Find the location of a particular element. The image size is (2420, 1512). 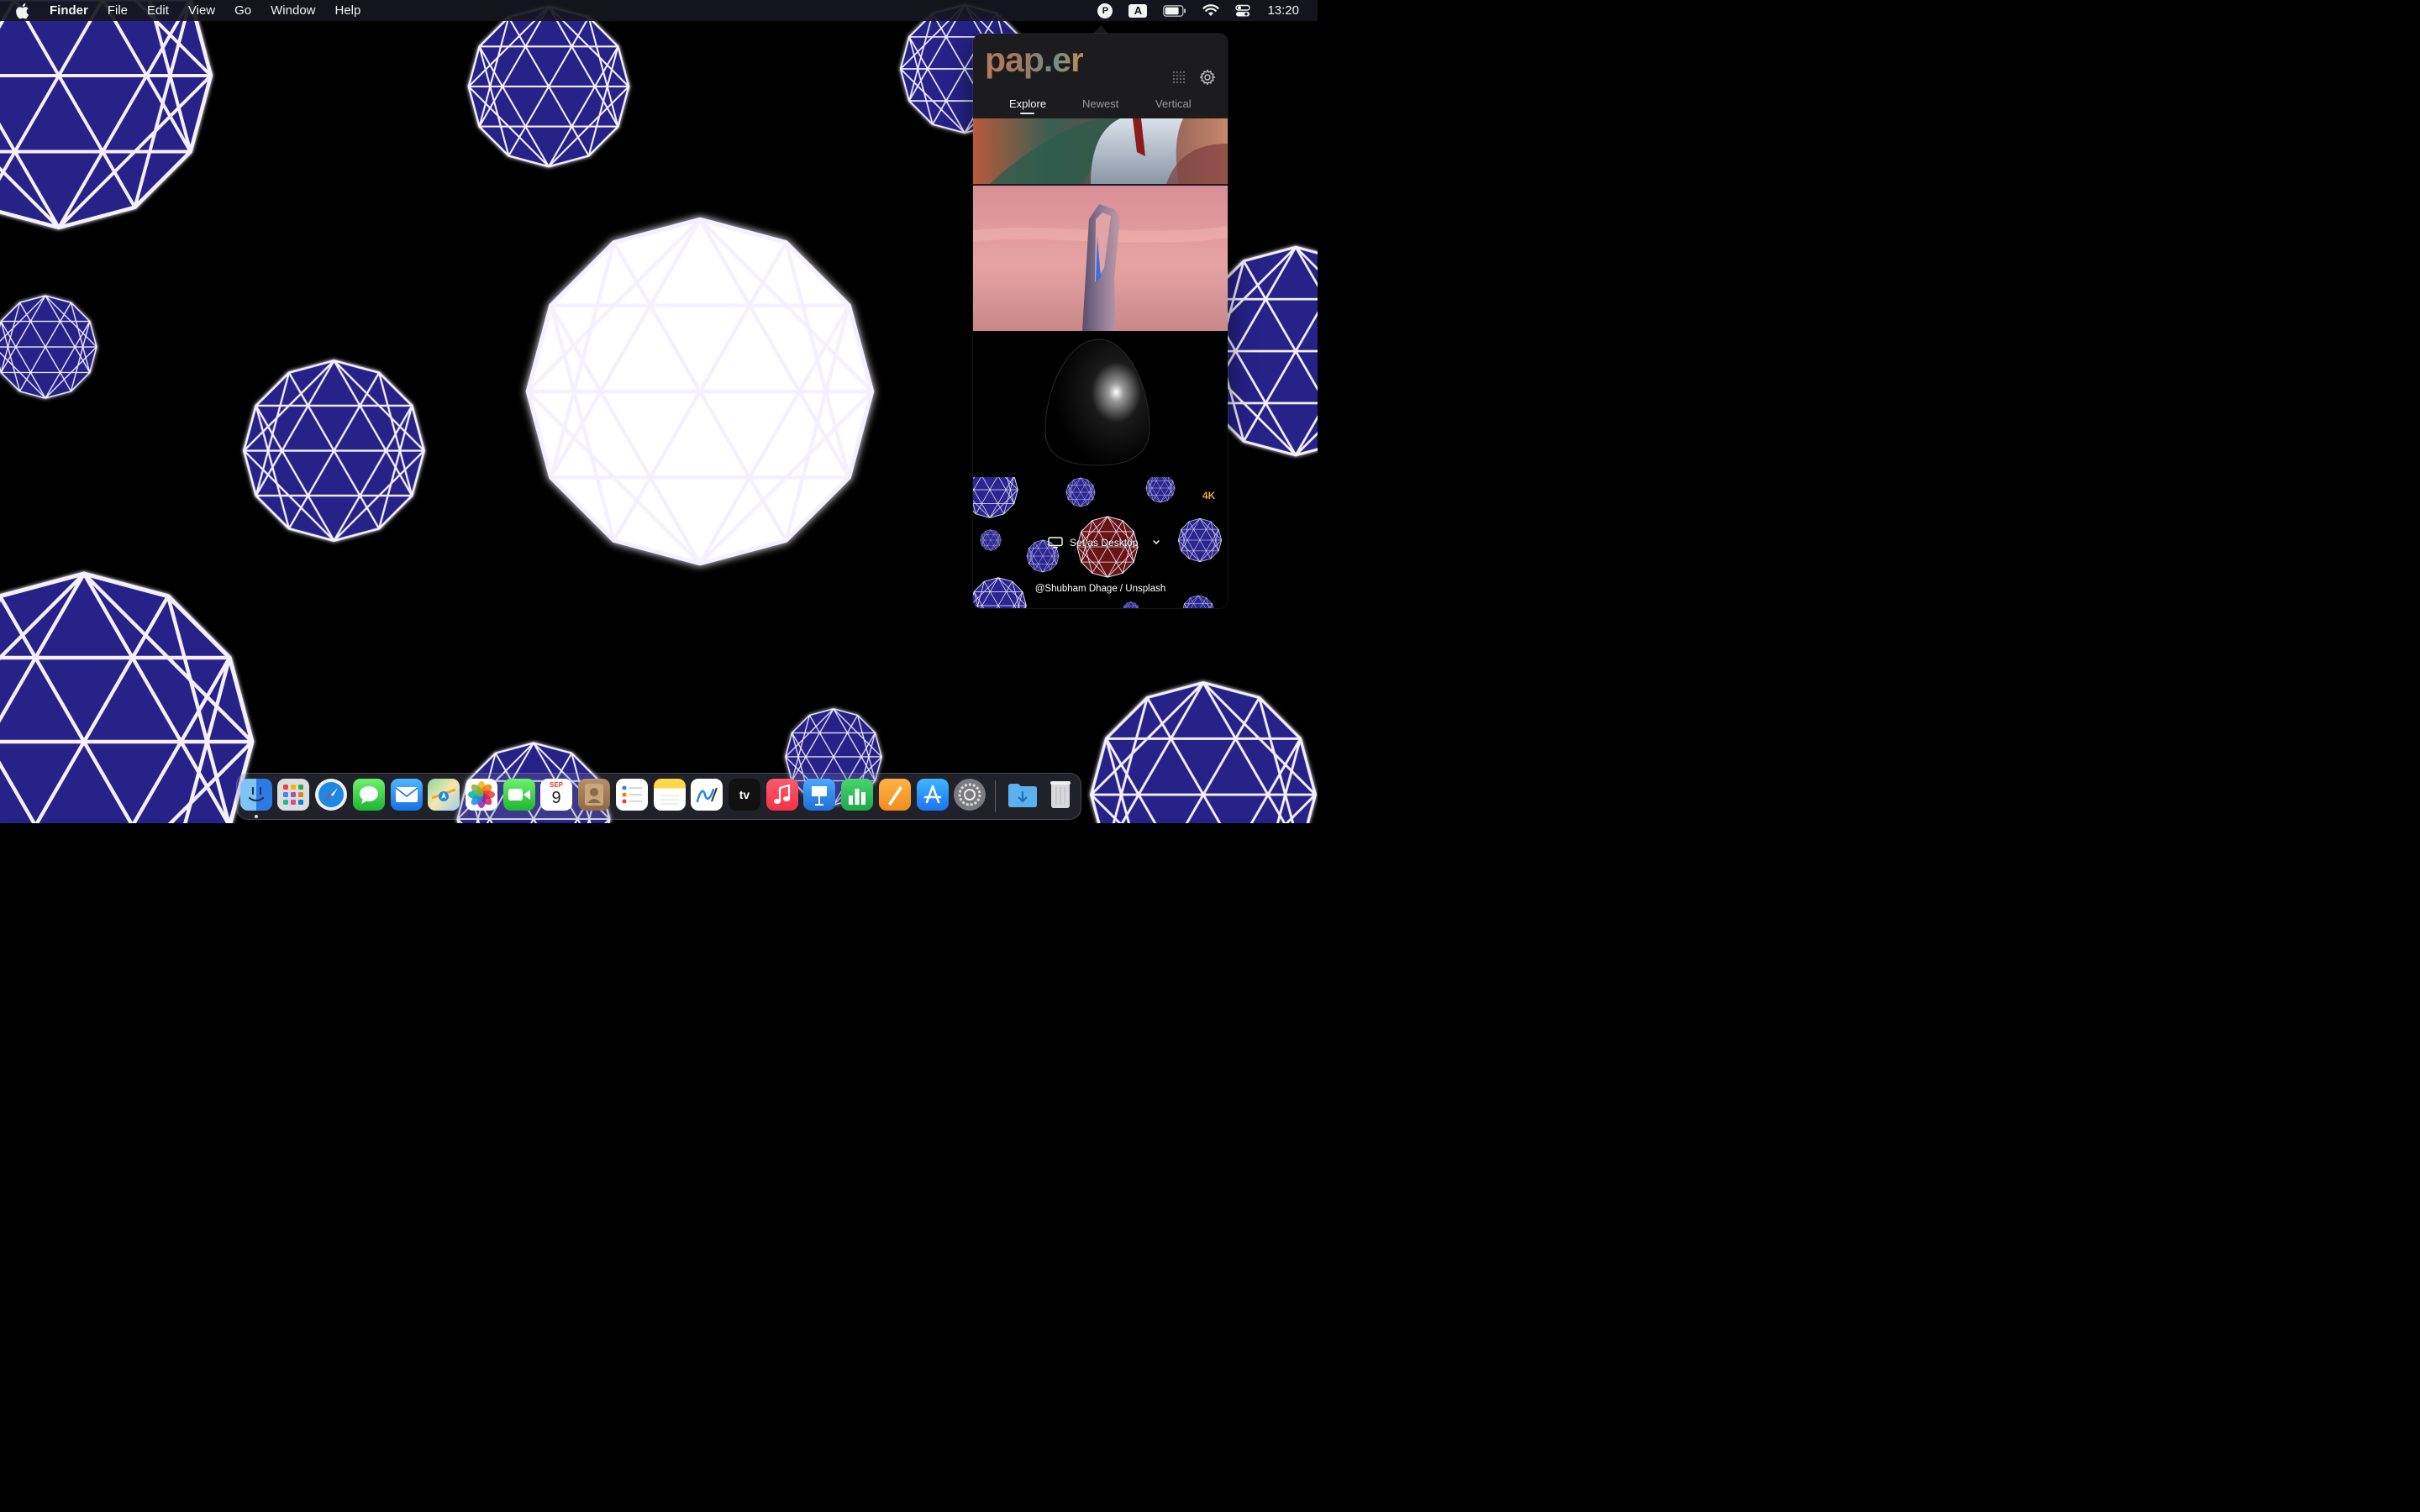

battery-icon is located at coordinates (1174, 10).